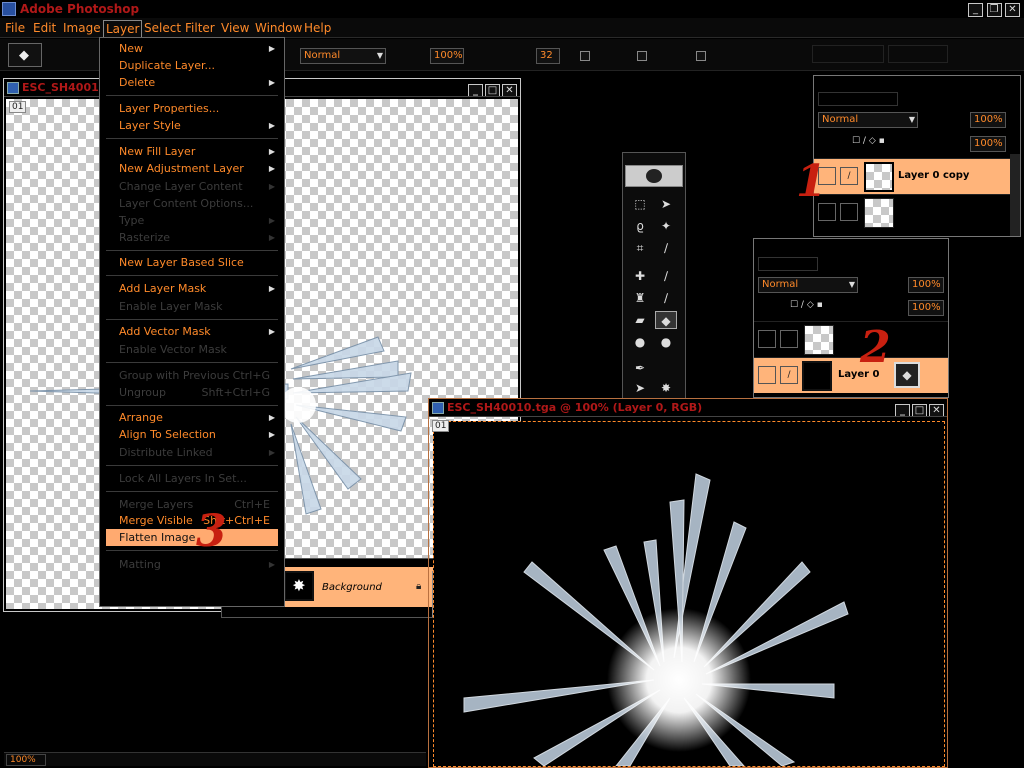  I want to click on layer-row-layer0: ∕ Layer 0 ◆, so click(851, 375).